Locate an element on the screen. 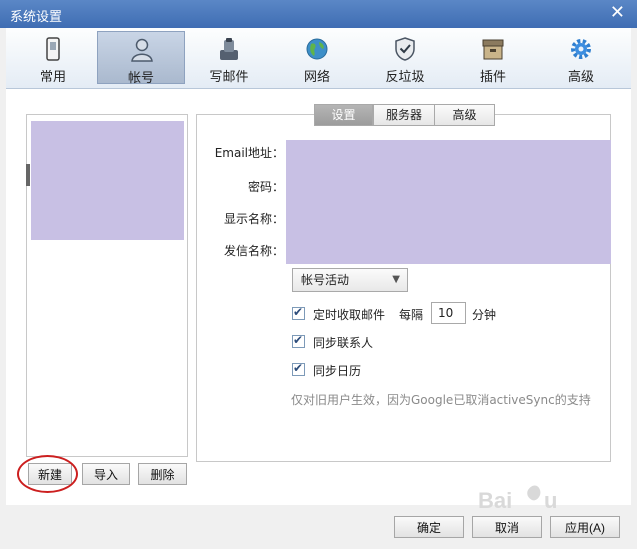 This screenshot has width=637, height=549. tab-advanced: 高级 is located at coordinates (464, 115).